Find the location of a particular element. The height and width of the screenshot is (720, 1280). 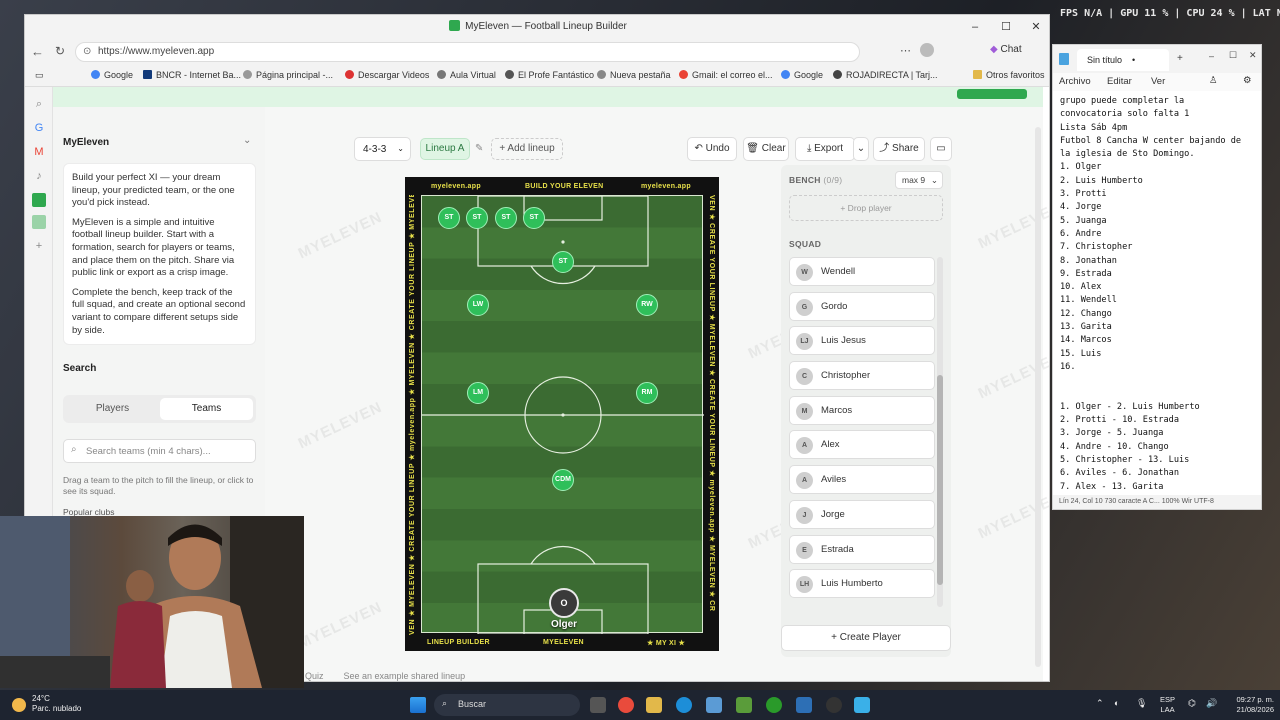

audio-icon: ♪ is located at coordinates (39, 176).